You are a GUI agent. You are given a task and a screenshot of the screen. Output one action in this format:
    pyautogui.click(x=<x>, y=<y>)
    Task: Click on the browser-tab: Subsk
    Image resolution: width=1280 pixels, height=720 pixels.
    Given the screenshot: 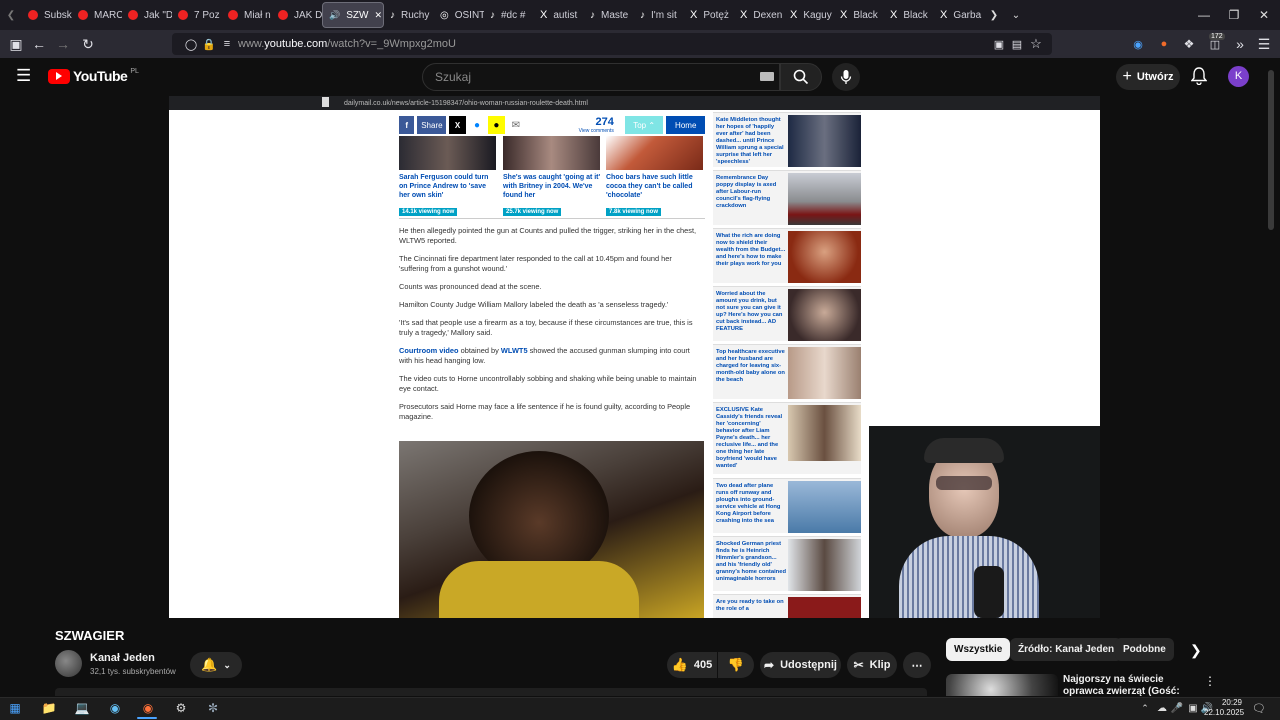 What is the action you would take?
    pyautogui.click(x=47, y=15)
    